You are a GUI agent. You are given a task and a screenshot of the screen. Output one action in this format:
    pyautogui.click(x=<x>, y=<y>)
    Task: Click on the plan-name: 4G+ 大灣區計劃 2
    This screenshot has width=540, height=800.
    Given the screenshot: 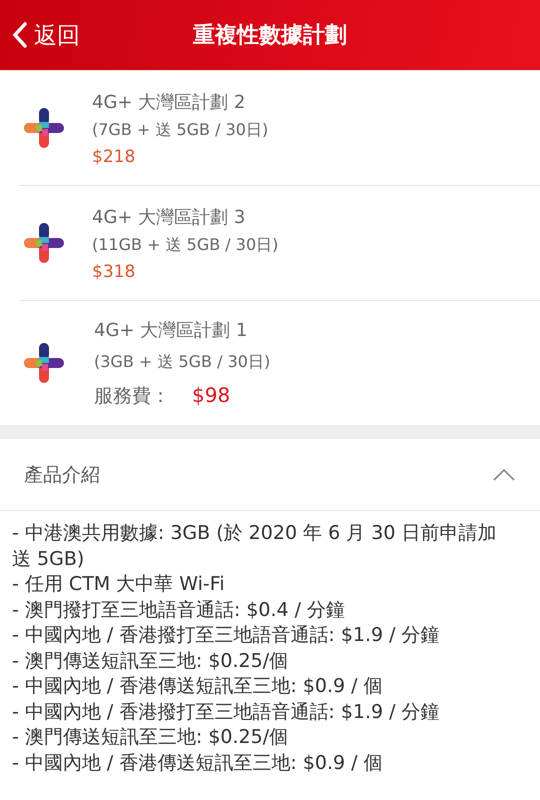 What is the action you would take?
    pyautogui.click(x=169, y=102)
    